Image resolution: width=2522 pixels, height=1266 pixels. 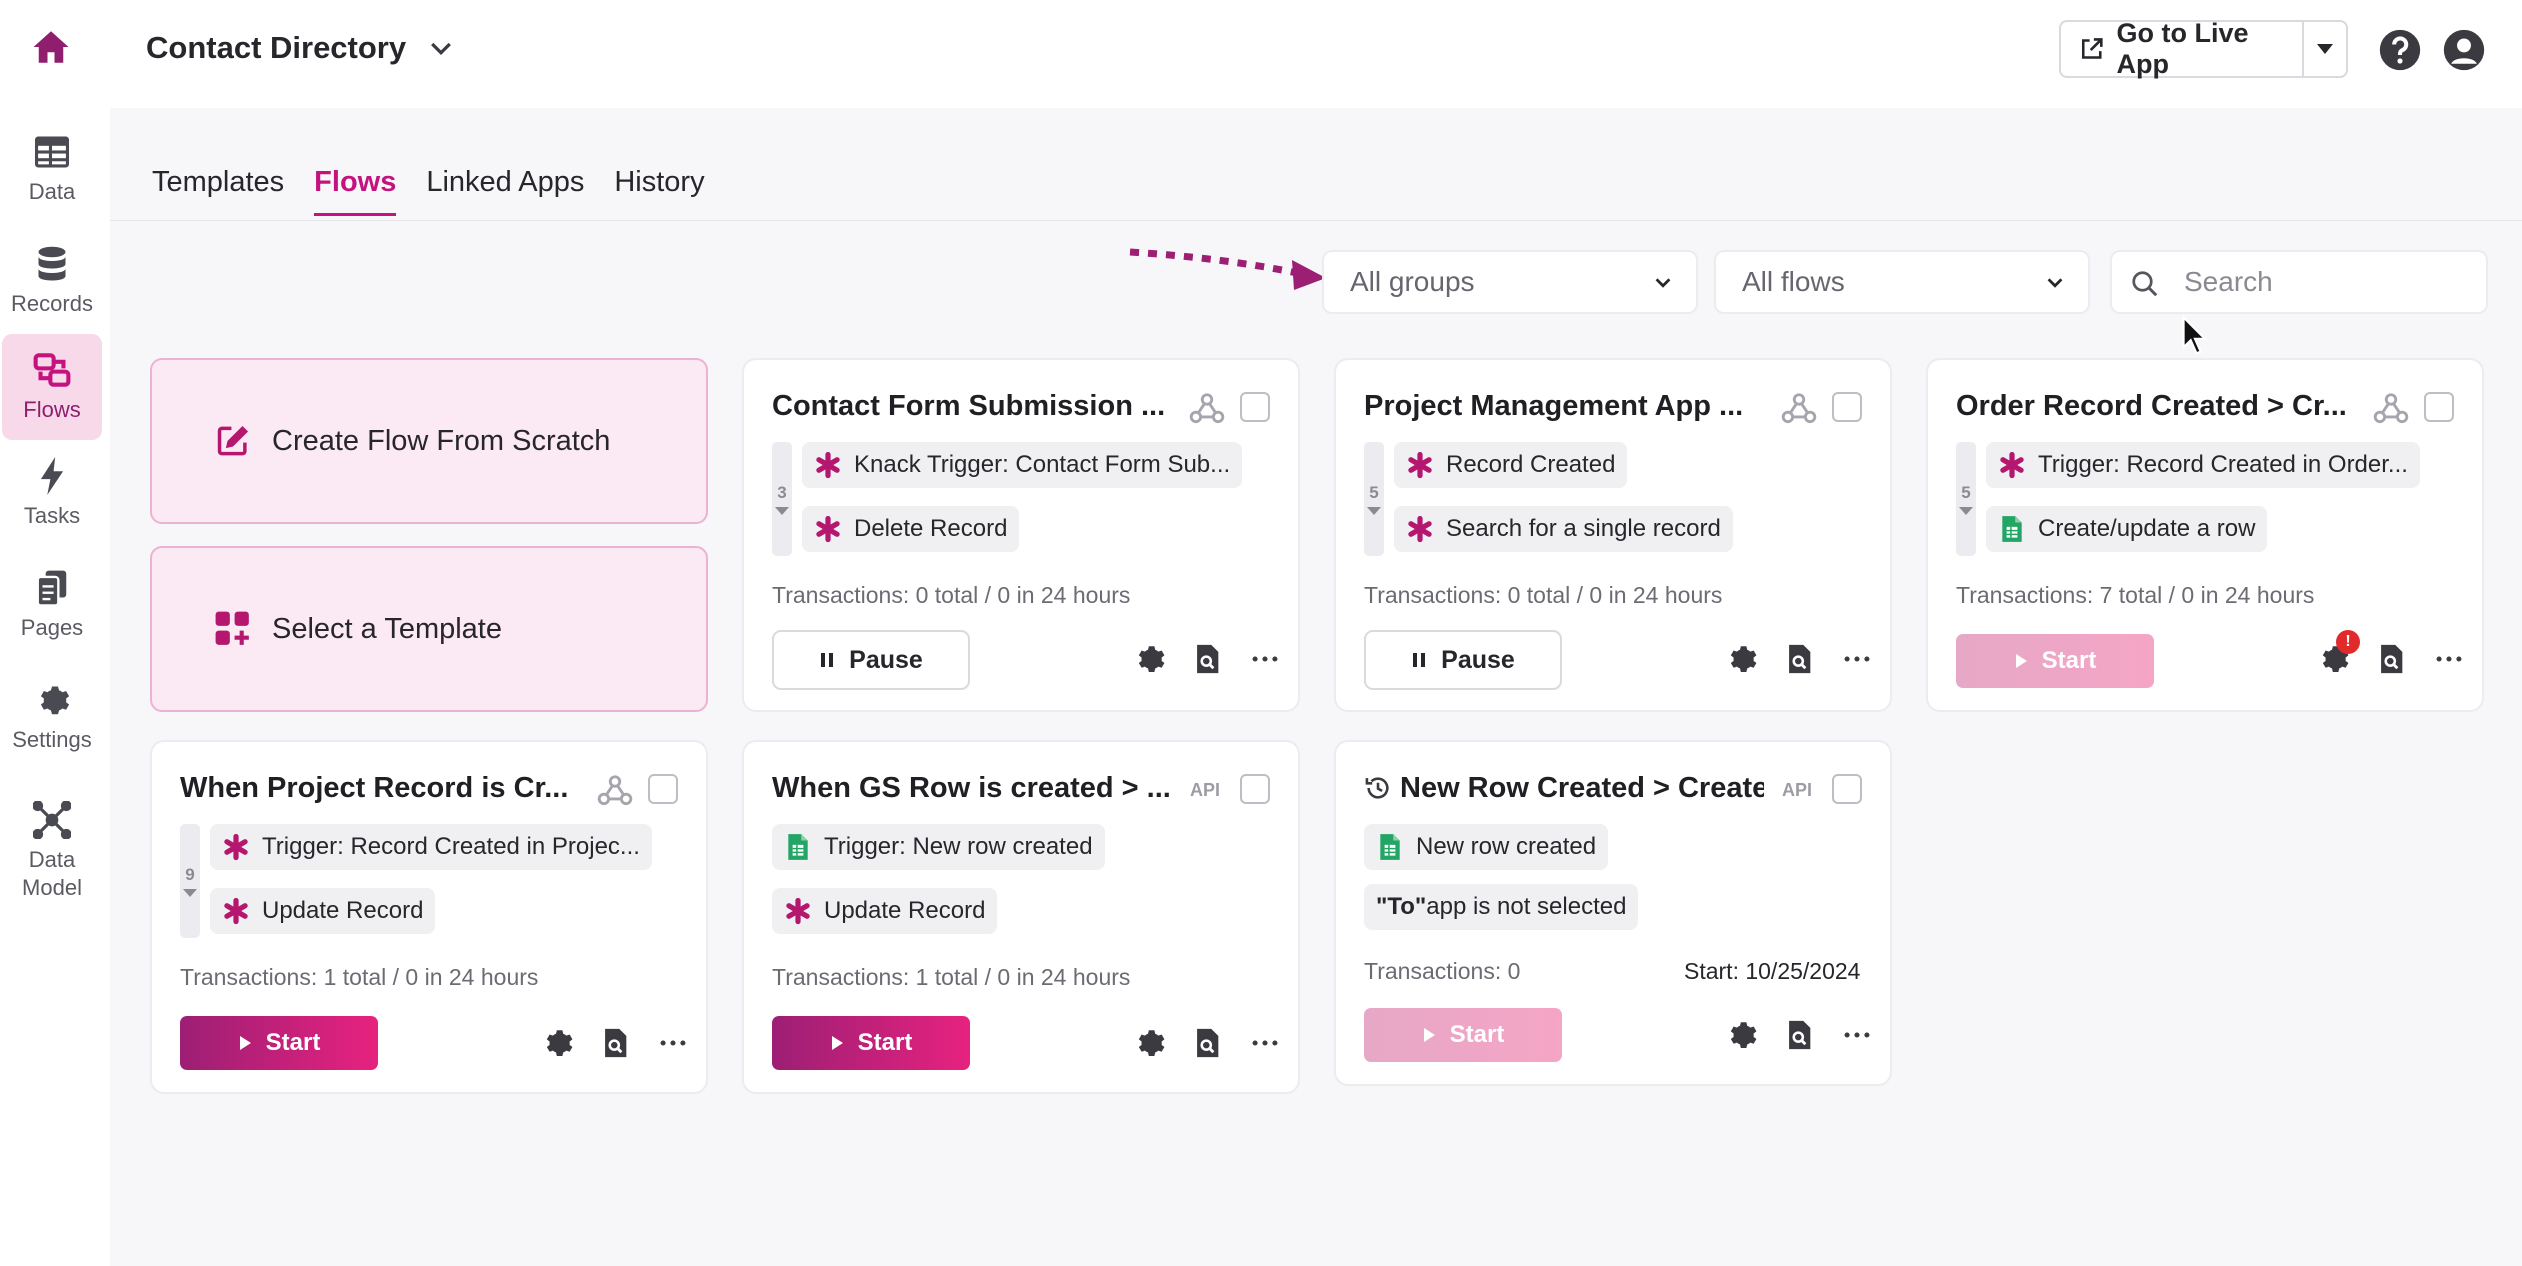 I want to click on transactions-text: Transactions: 1 total / 0 in 24 hours, so click(x=951, y=977).